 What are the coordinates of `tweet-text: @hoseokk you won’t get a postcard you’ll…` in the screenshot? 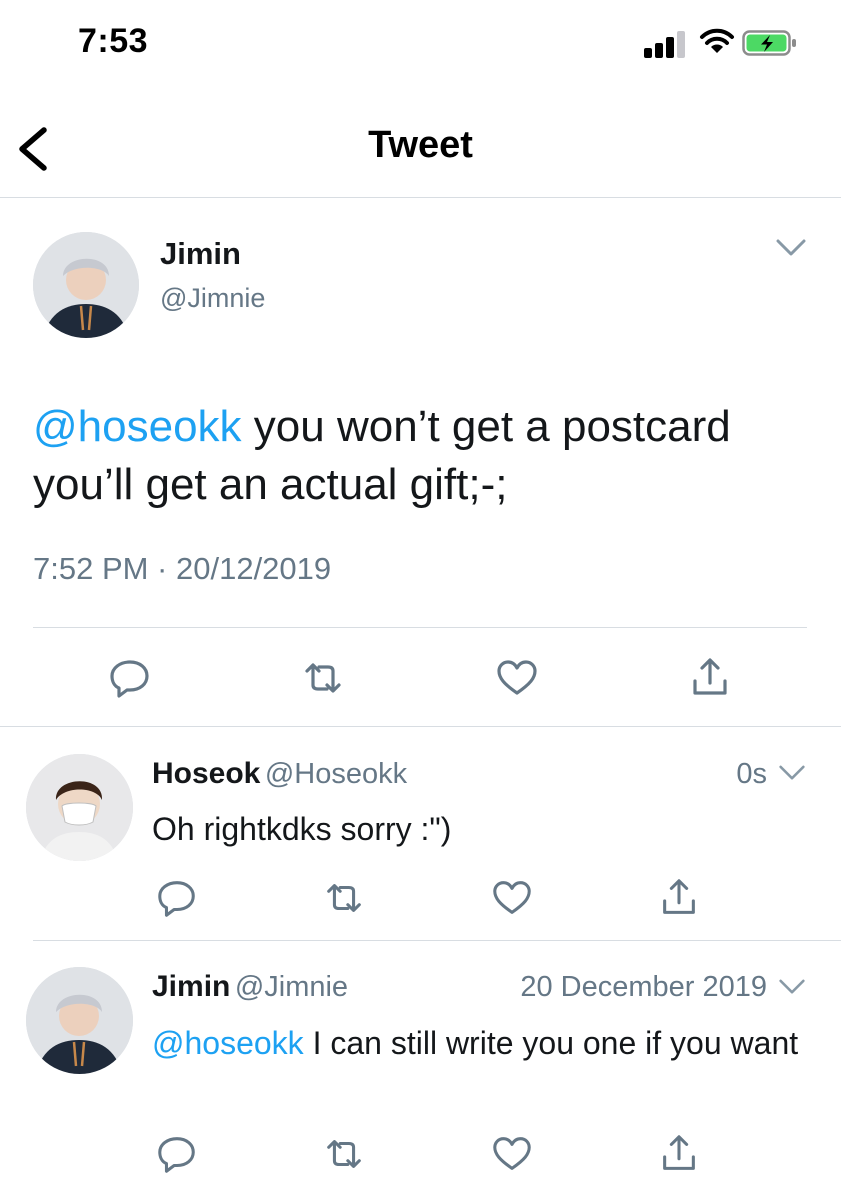 It's located at (428, 456).